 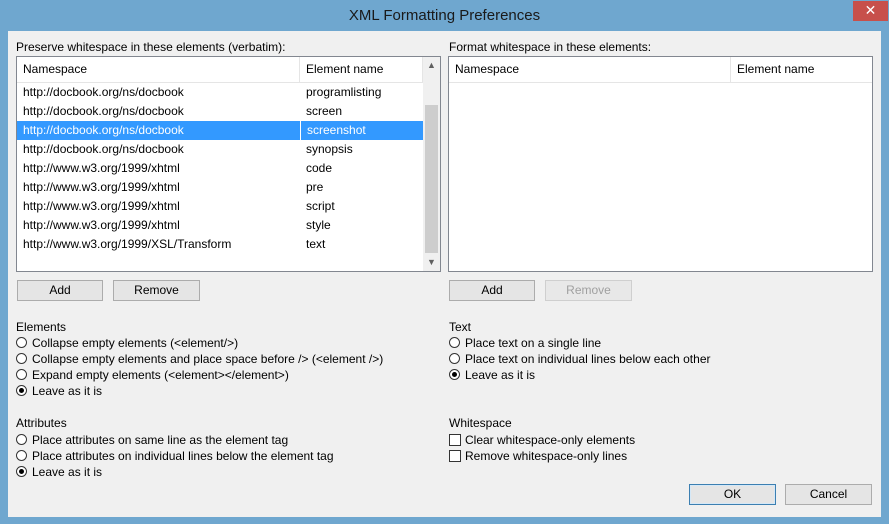 What do you see at coordinates (550, 440) in the screenshot?
I see `checkbox-label: Clear whitespace-only elements` at bounding box center [550, 440].